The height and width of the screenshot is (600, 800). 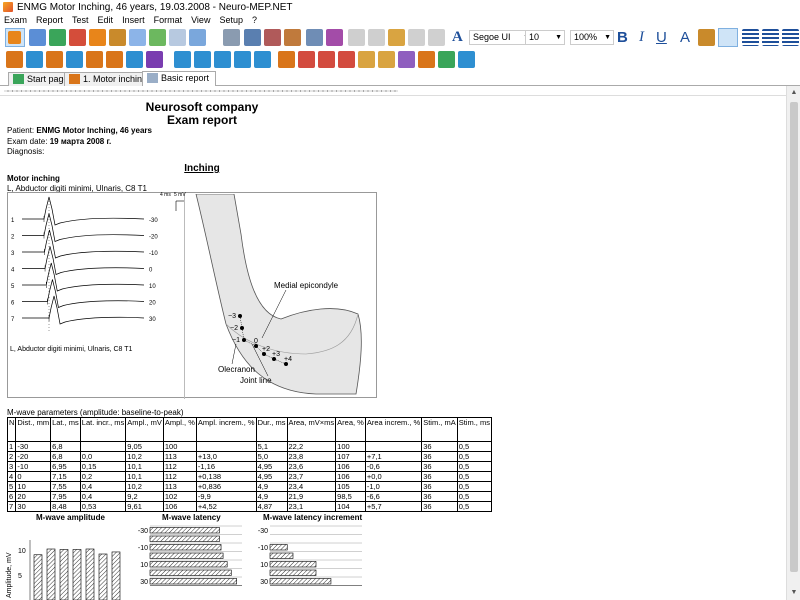 I want to click on test-p300-icon, so click(x=386, y=59).